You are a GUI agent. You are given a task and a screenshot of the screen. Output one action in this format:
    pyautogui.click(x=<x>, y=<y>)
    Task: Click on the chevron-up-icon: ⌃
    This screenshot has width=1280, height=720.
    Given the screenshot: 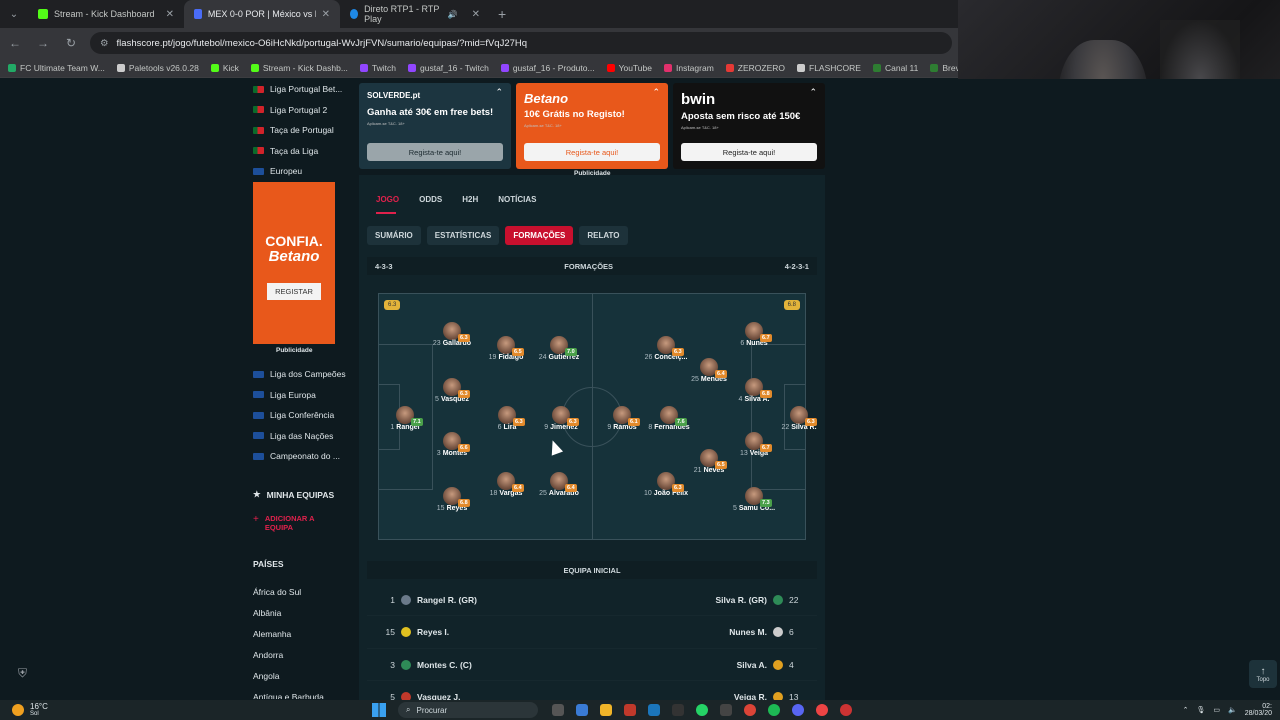 What is the action you would take?
    pyautogui.click(x=1186, y=710)
    